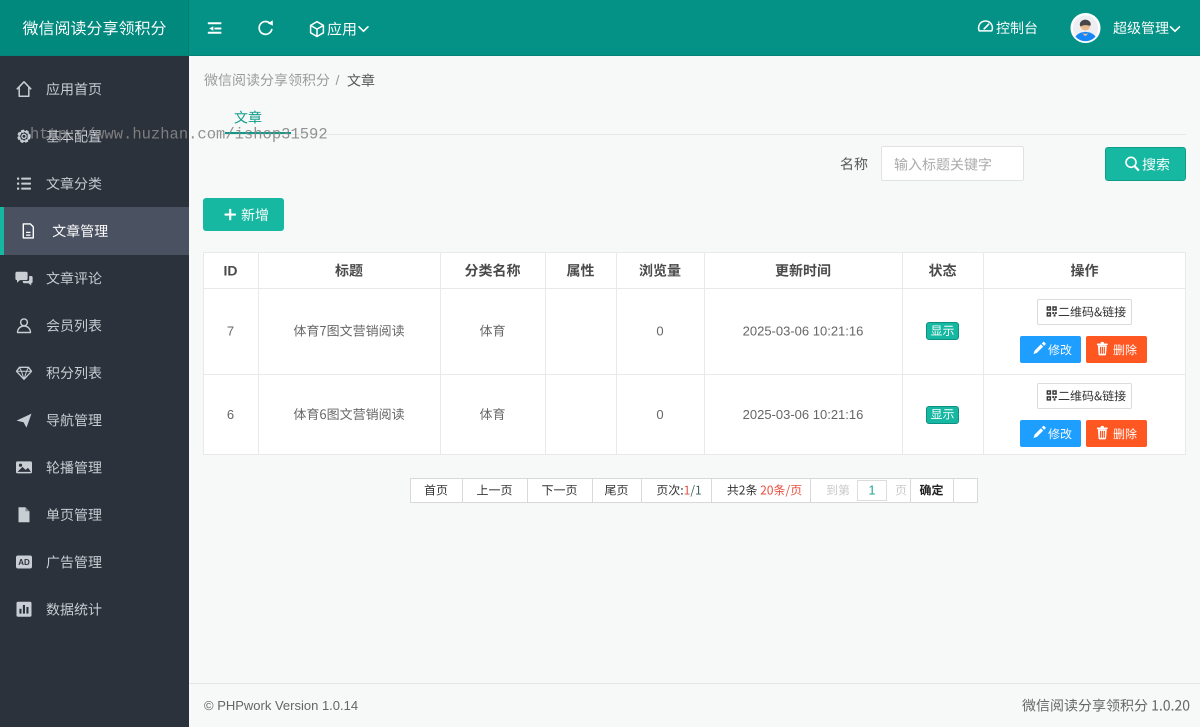  Describe the element at coordinates (231, 271) in the screenshot. I see `svg-text: ID` at that location.